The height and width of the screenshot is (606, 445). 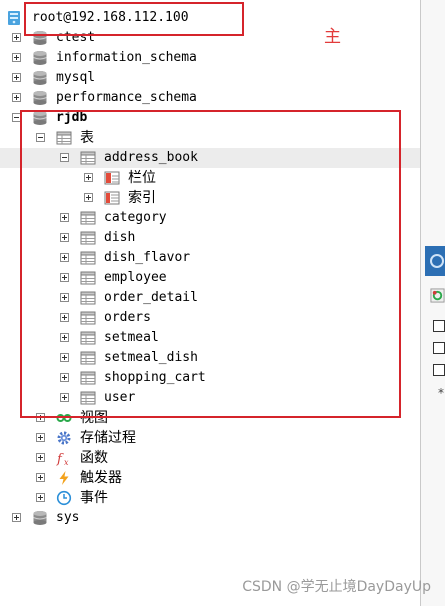 I want to click on database-label: sys, so click(x=68, y=517).